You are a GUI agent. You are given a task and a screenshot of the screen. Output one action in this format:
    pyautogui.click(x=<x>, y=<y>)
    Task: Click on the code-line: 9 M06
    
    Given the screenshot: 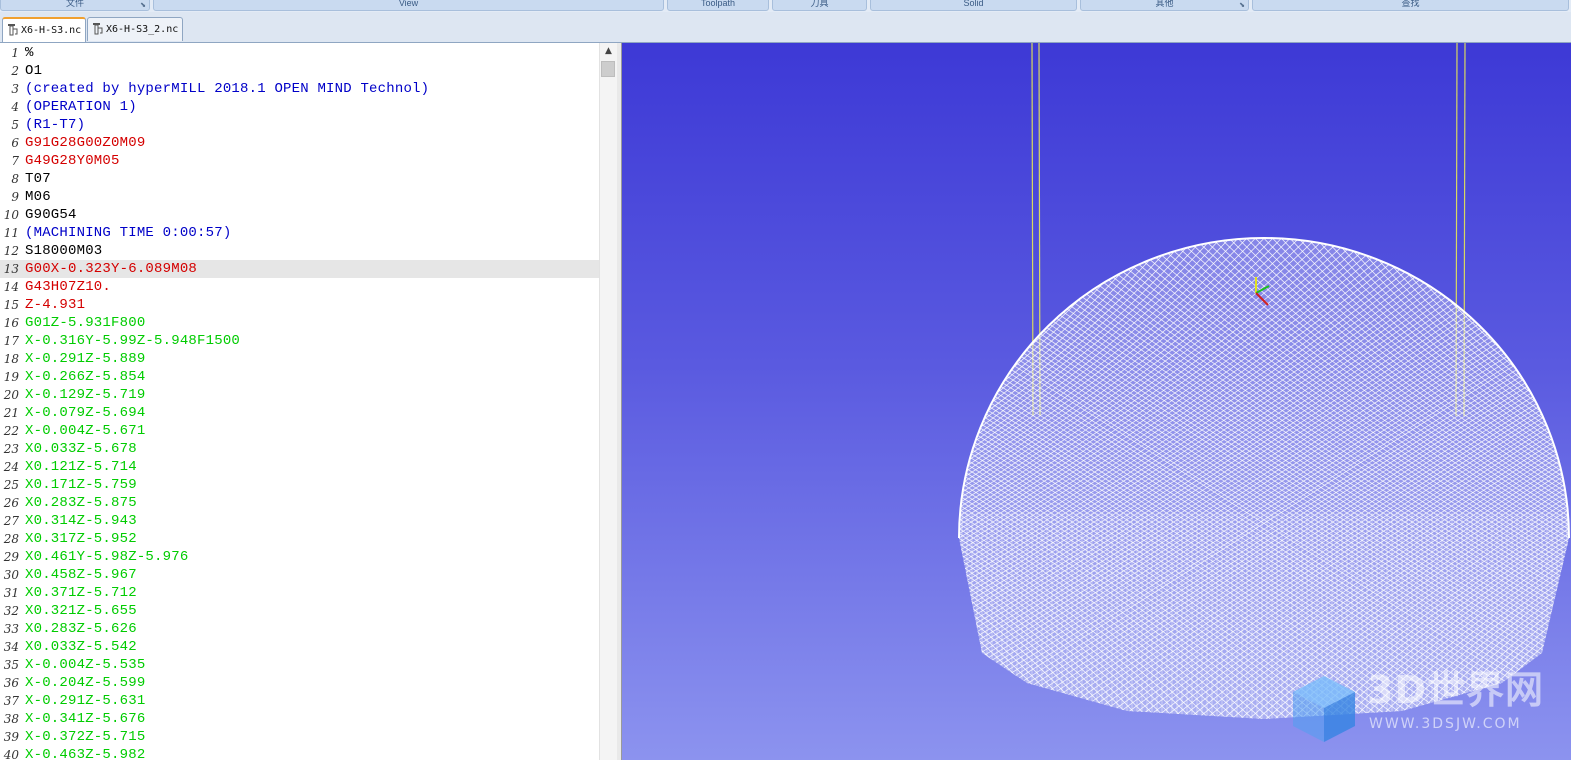 What is the action you would take?
    pyautogui.click(x=299, y=197)
    